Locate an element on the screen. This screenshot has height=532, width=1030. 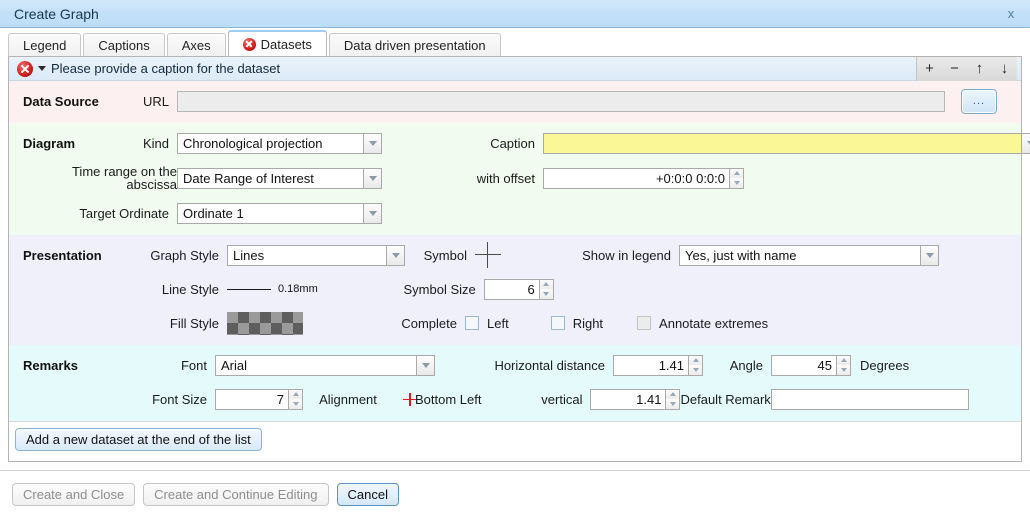
line-style-preview: 0.18mm is located at coordinates (272, 289).